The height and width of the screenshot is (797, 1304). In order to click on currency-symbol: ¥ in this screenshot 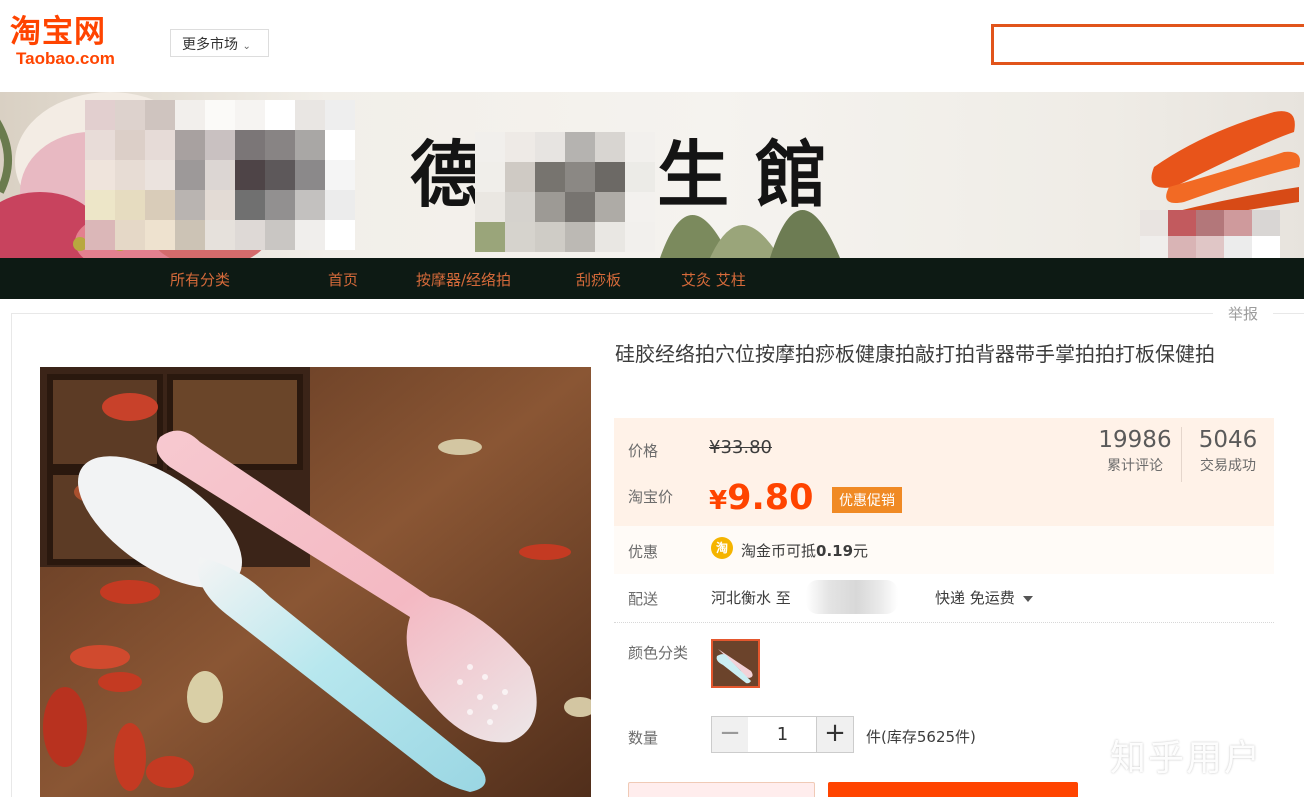, I will do `click(718, 501)`.